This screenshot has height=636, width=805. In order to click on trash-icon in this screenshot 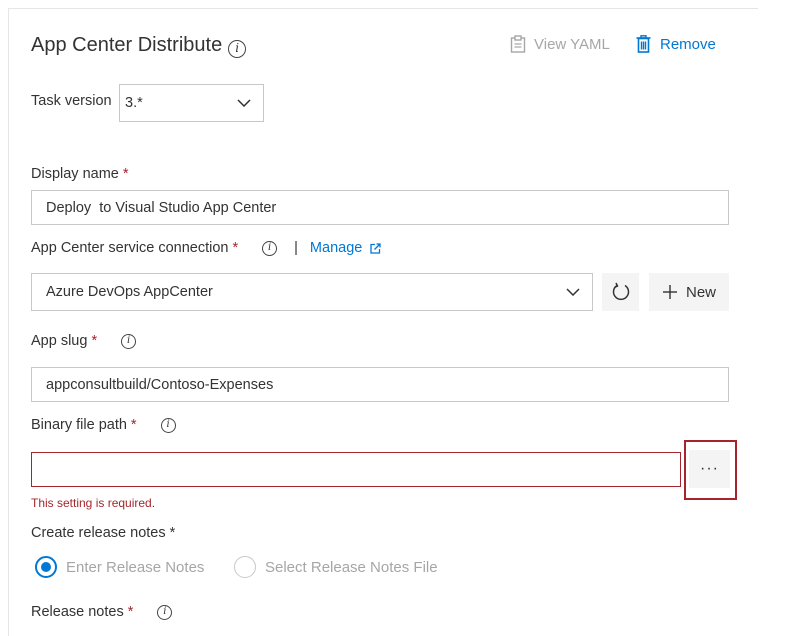, I will do `click(643, 44)`.